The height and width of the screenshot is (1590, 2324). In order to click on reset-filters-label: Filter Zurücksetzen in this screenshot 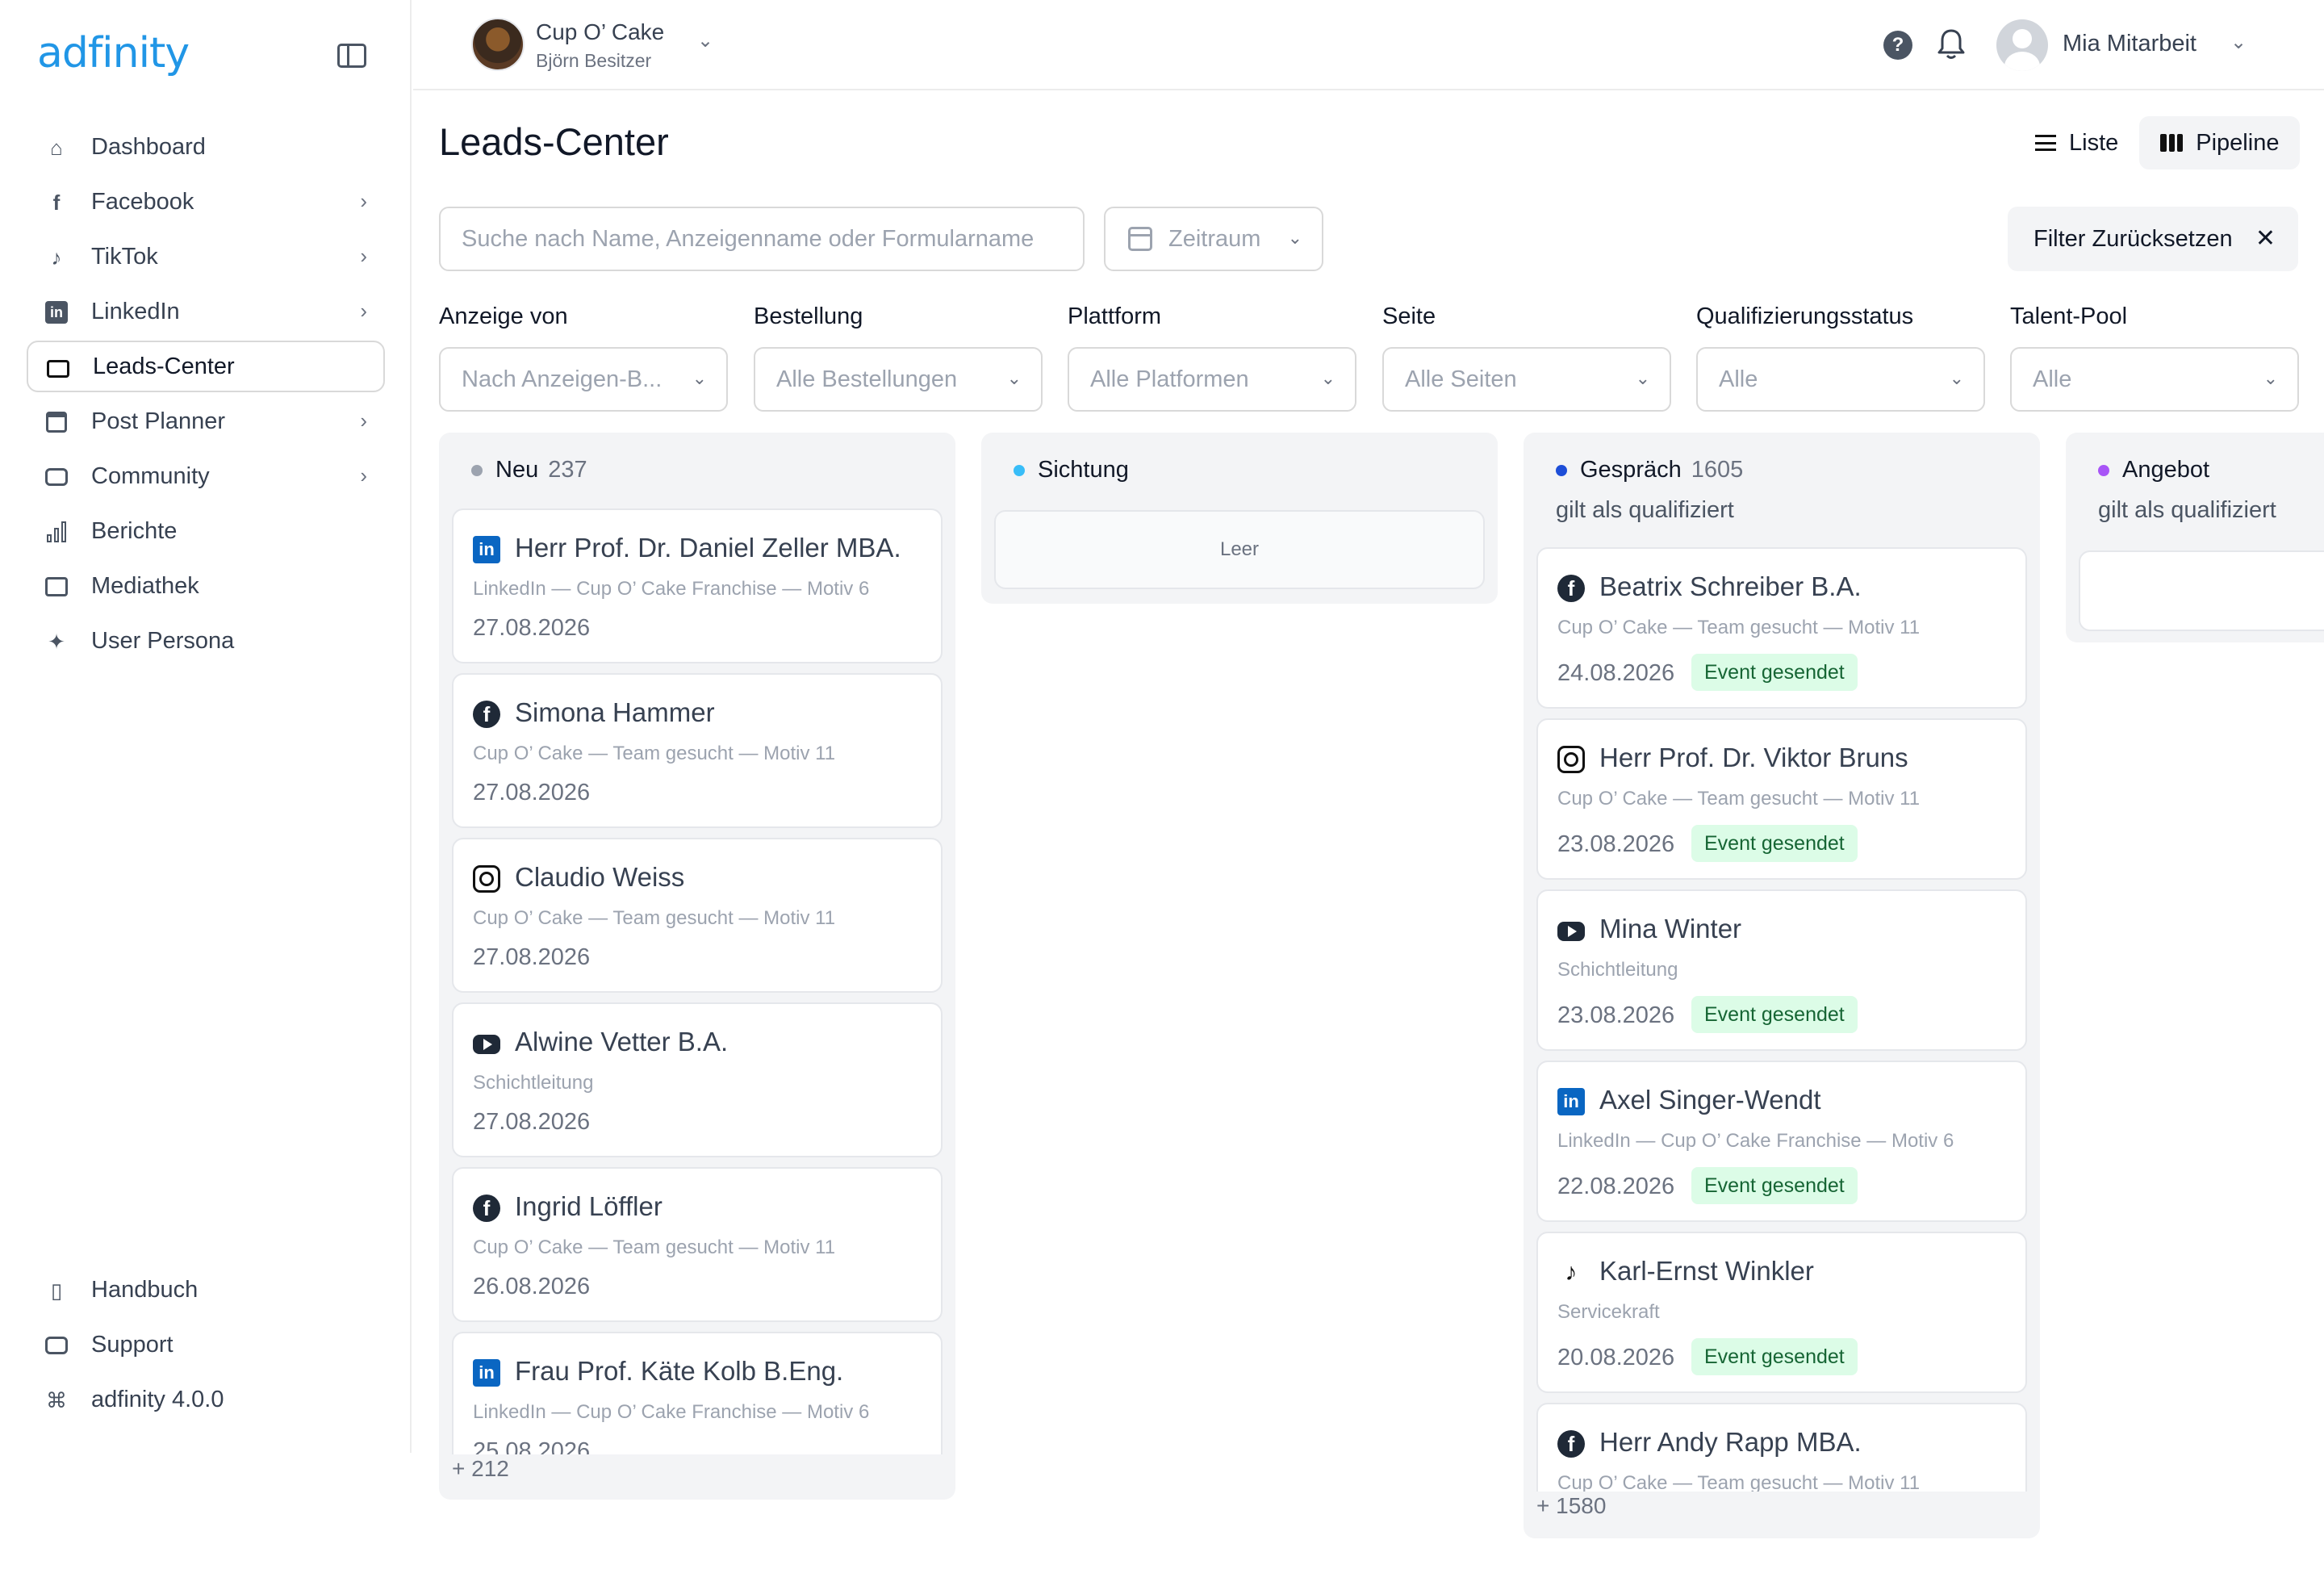, I will do `click(2134, 238)`.